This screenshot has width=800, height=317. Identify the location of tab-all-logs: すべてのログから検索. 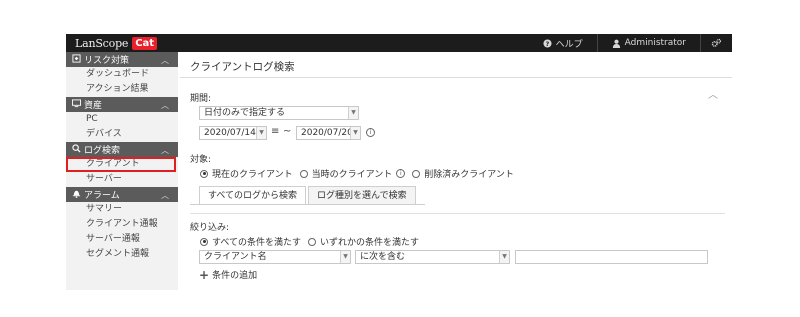
(253, 195).